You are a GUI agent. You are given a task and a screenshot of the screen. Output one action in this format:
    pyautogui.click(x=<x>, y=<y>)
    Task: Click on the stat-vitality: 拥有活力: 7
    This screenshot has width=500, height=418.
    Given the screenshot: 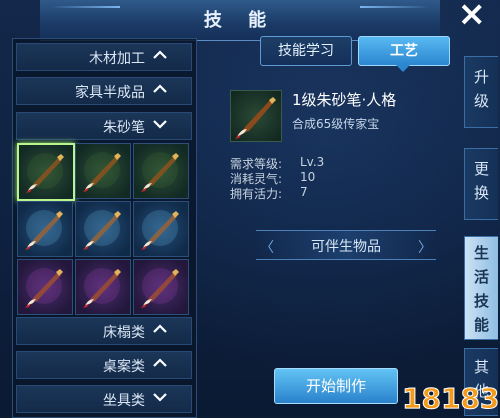 What is the action you would take?
    pyautogui.click(x=269, y=193)
    